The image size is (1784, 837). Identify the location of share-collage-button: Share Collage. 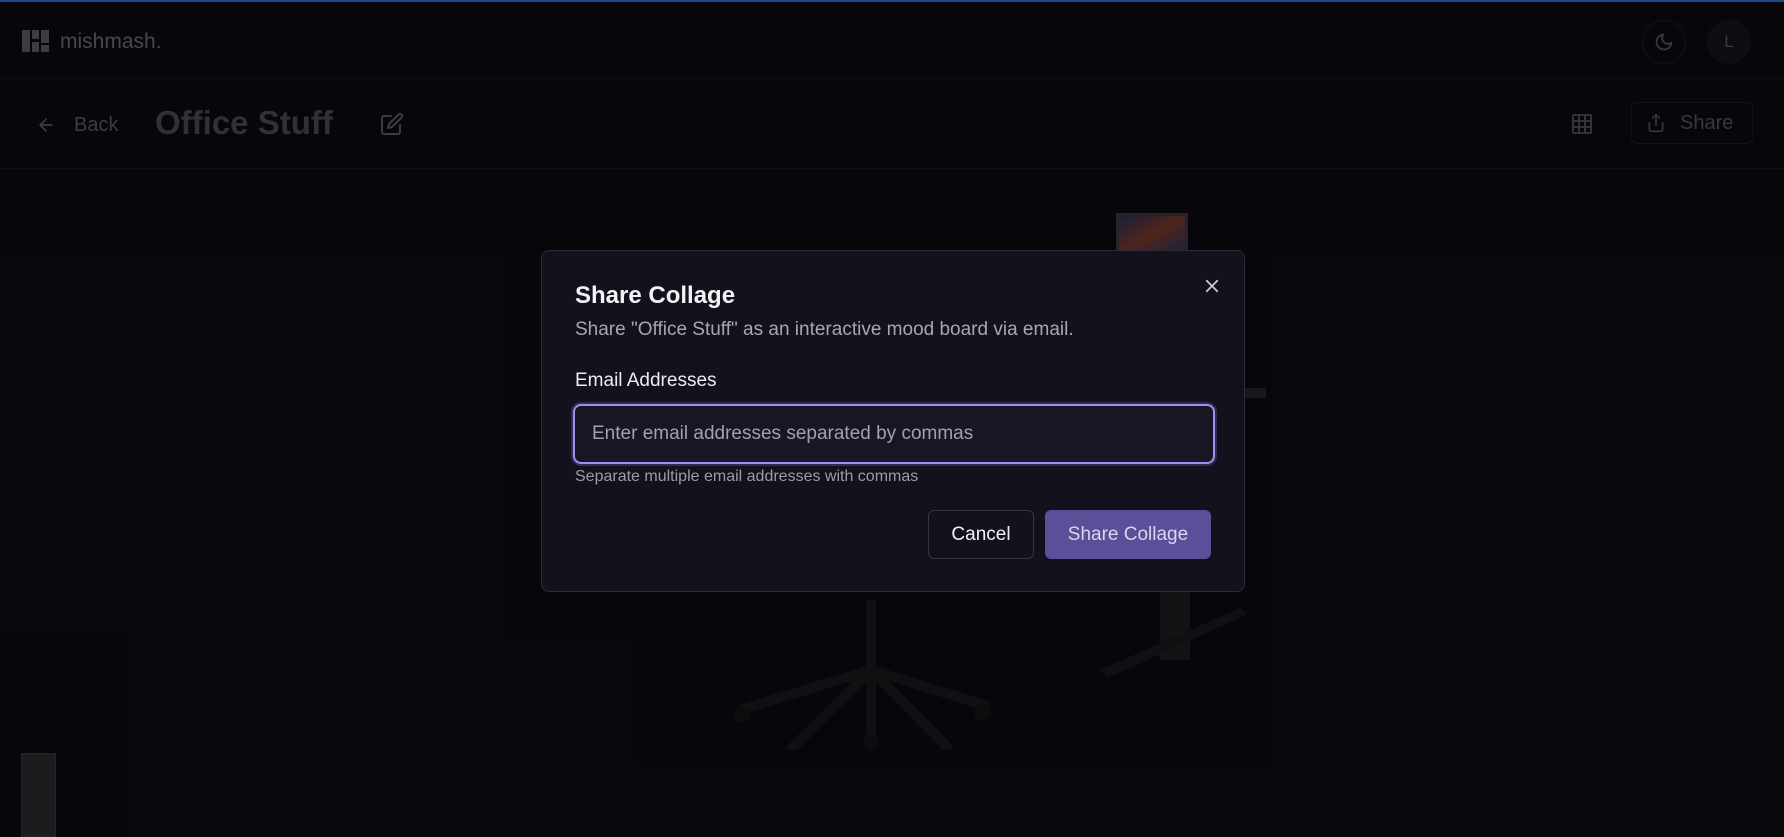
(1128, 534).